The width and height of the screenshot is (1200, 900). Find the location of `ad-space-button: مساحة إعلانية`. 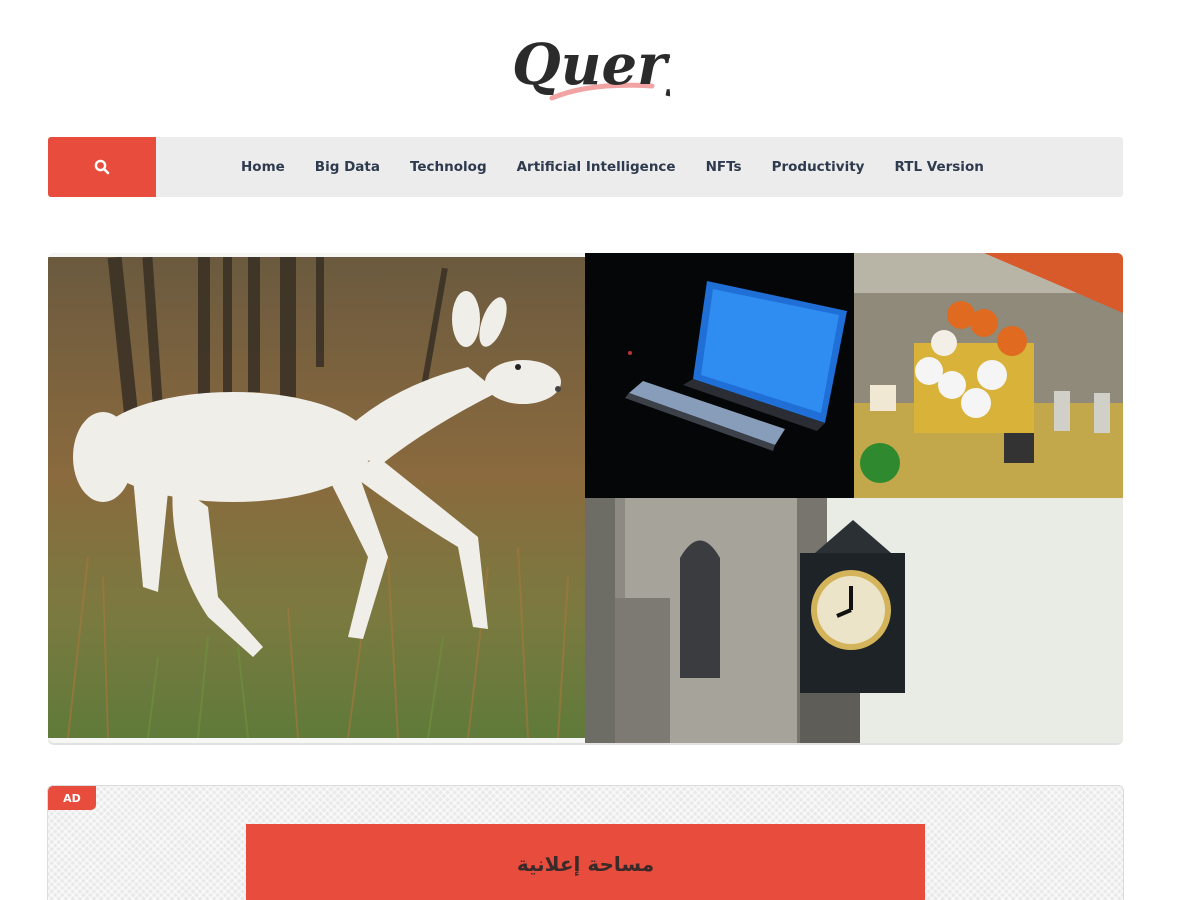

ad-space-button: مساحة إعلانية is located at coordinates (585, 862).